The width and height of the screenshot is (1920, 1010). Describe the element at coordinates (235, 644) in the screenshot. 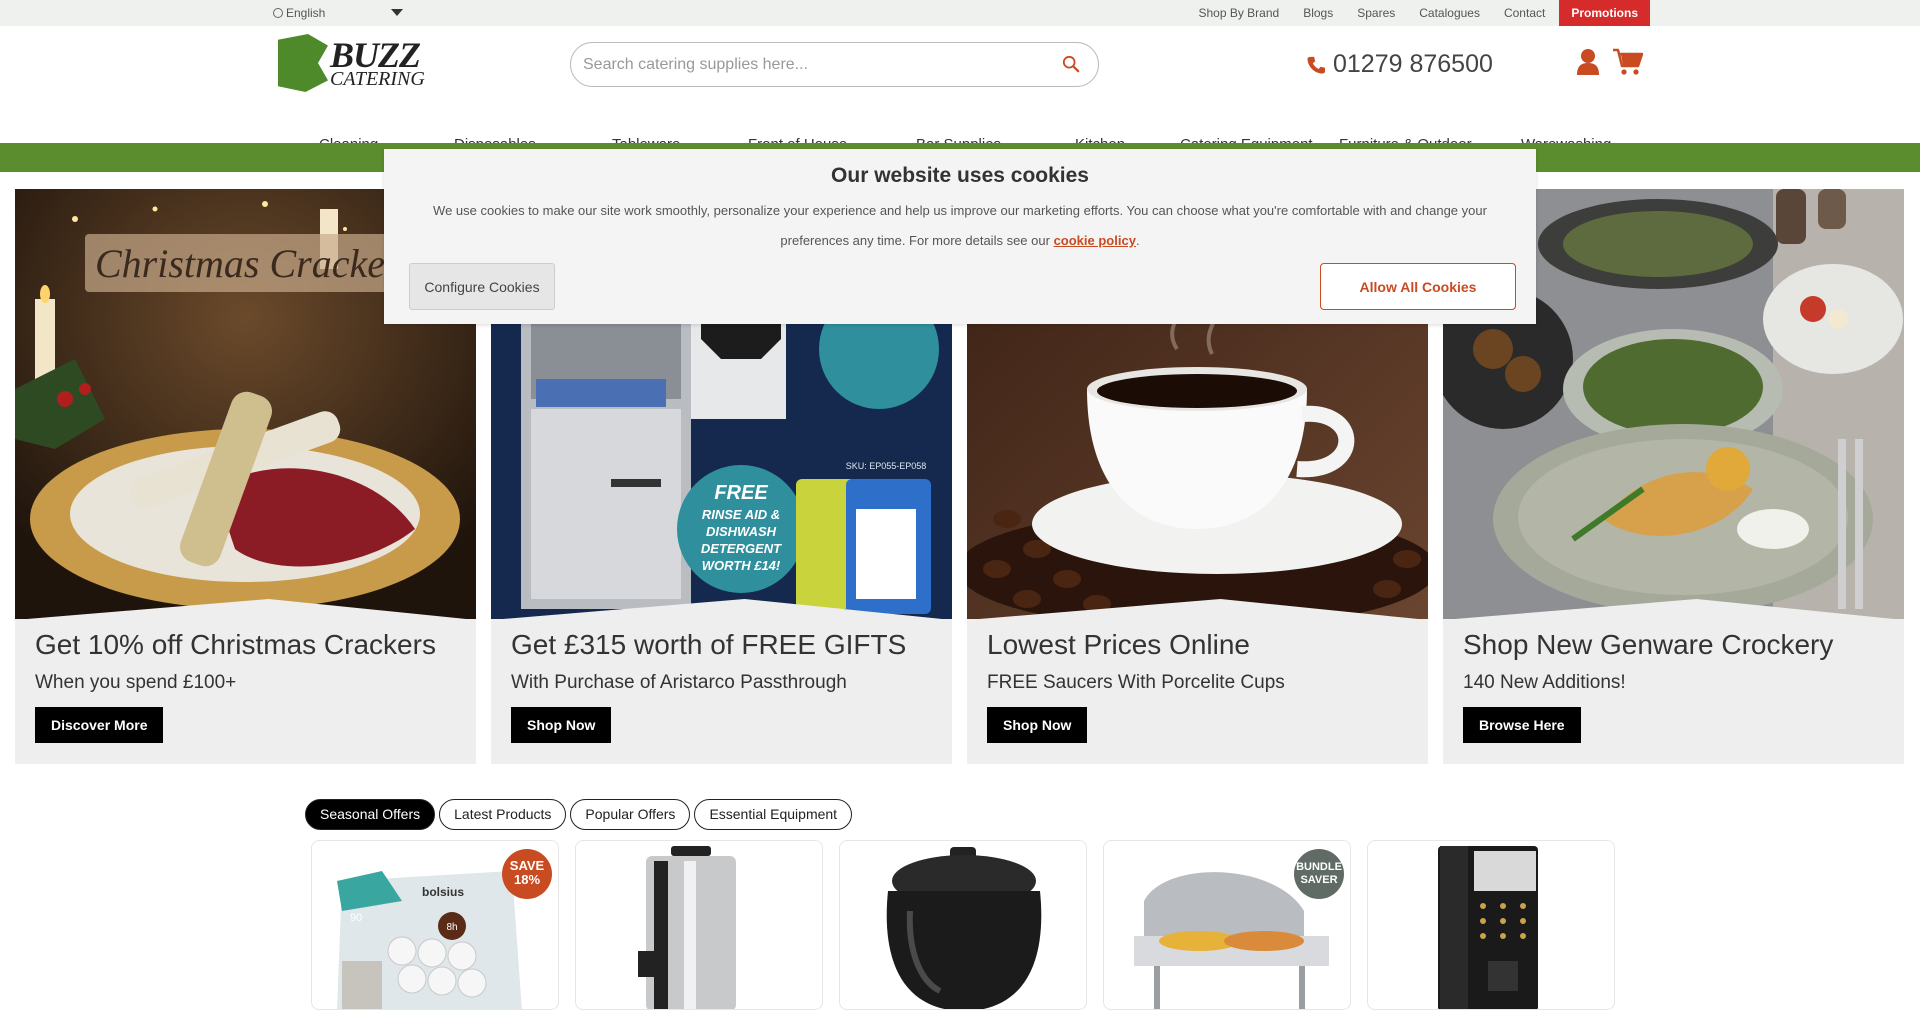

I see `banner-title: Get 10% off Christmas Crackers` at that location.